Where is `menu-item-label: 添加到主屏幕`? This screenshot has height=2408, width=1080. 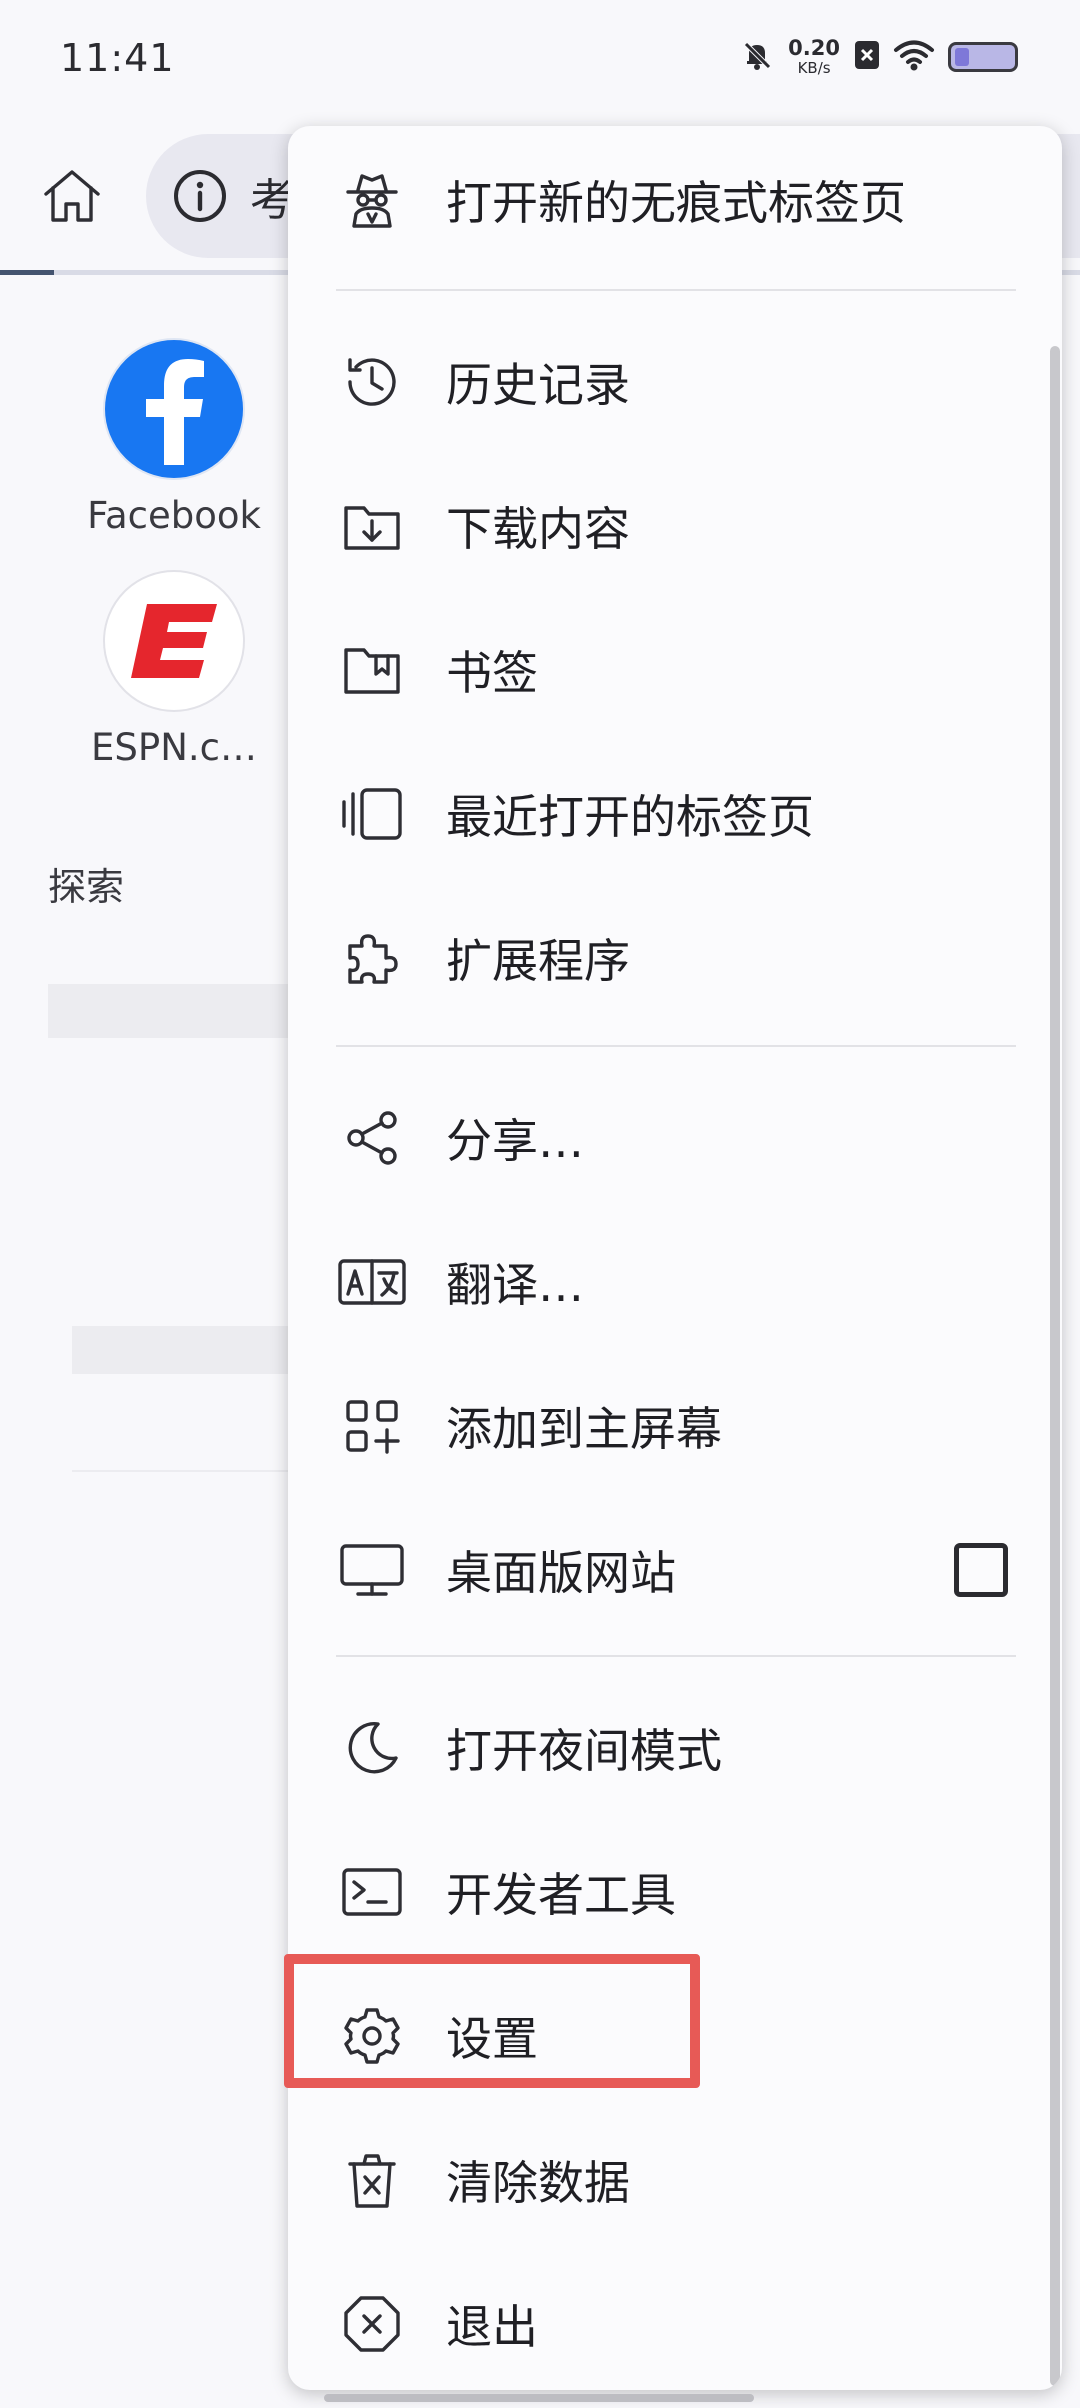 menu-item-label: 添加到主屏幕 is located at coordinates (584, 1429).